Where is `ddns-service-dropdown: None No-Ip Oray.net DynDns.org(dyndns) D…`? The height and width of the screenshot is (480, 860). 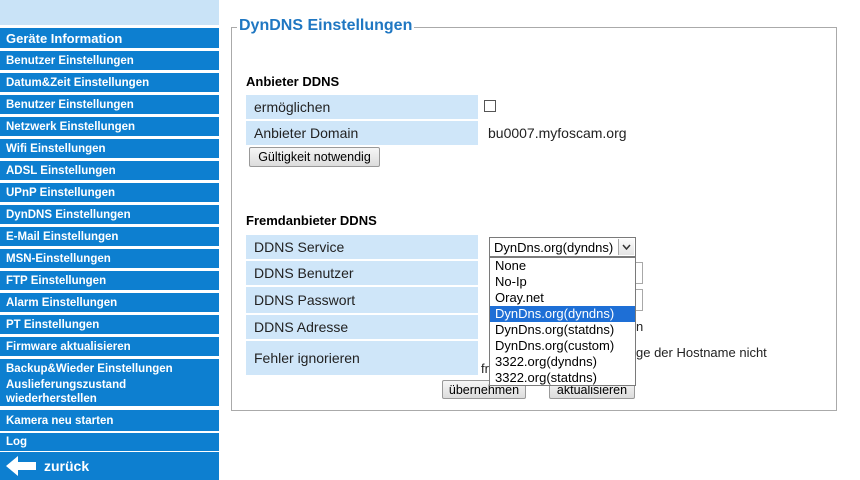 ddns-service-dropdown: None No-Ip Oray.net DynDns.org(dyndns) D… is located at coordinates (562, 321).